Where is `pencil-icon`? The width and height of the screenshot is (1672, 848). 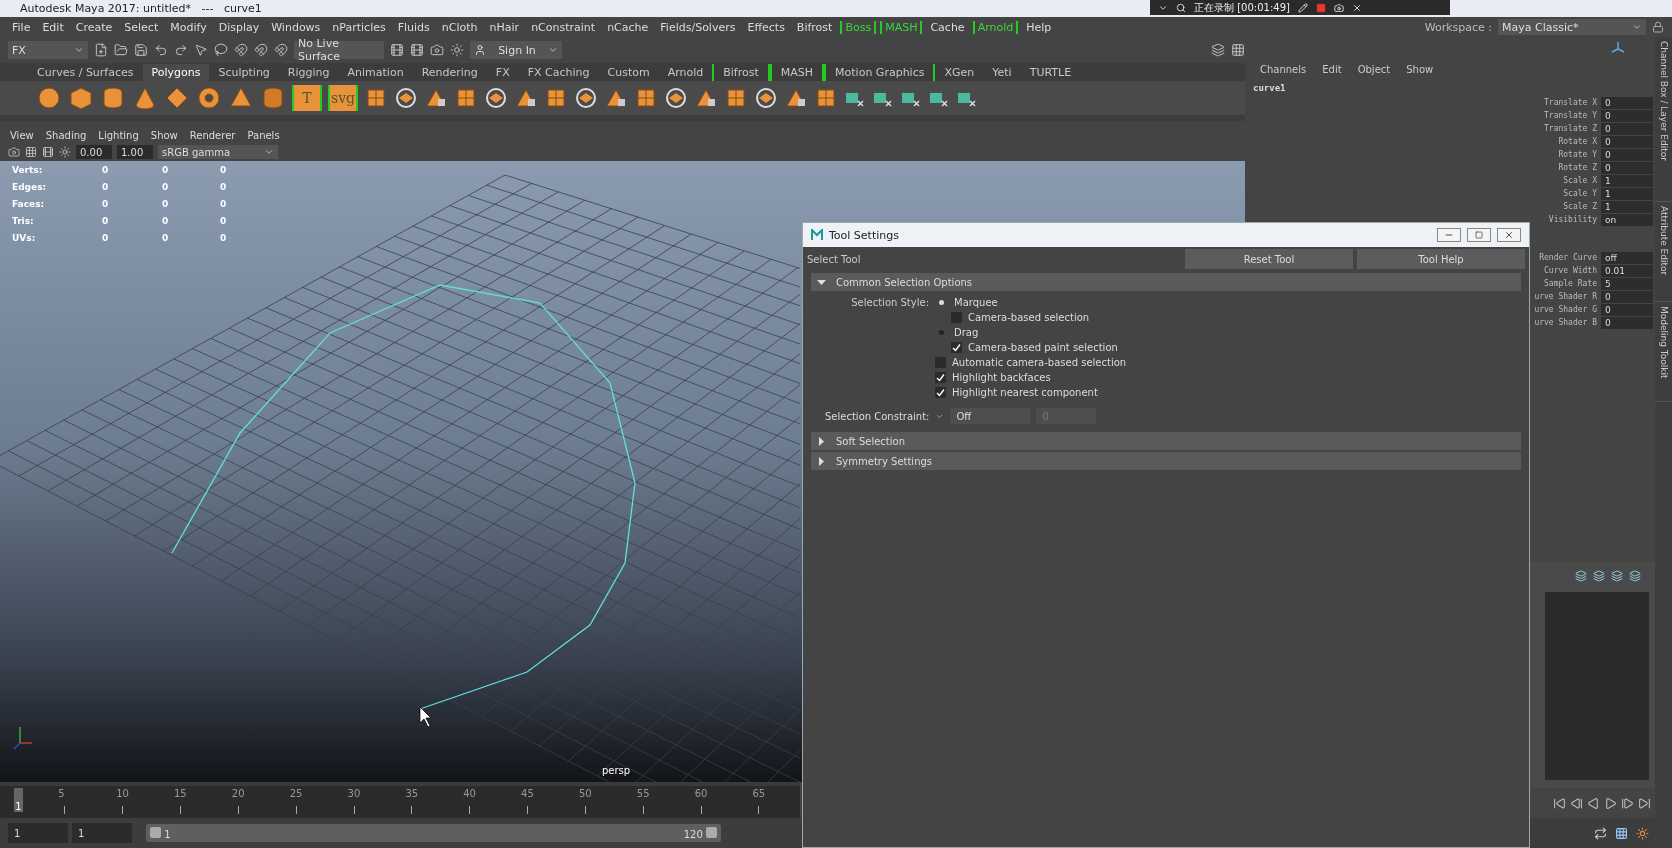
pencil-icon is located at coordinates (1302, 7).